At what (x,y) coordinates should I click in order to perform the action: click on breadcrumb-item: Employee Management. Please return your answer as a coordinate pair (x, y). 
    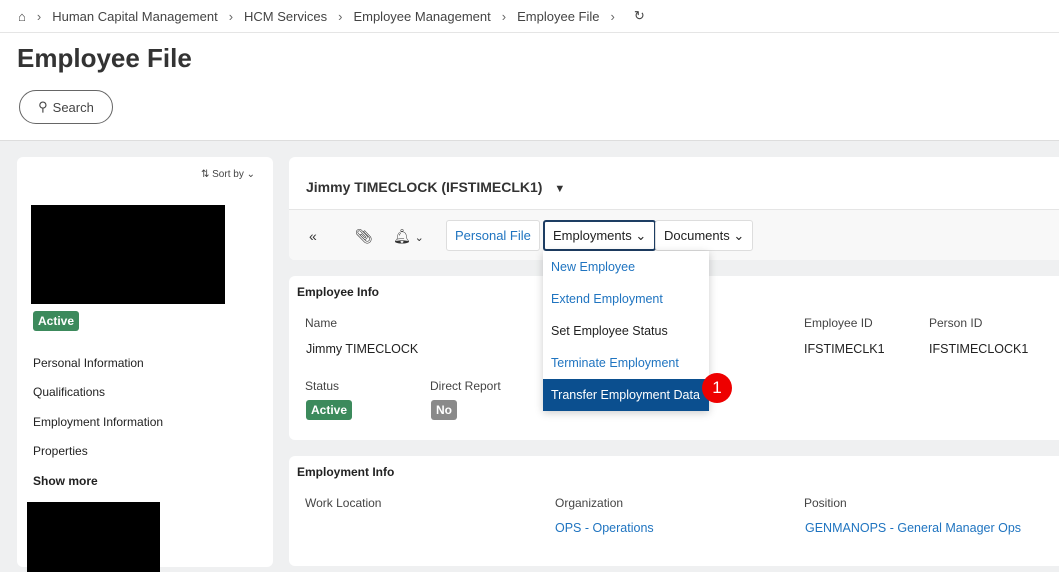
    Looking at the image, I should click on (421, 16).